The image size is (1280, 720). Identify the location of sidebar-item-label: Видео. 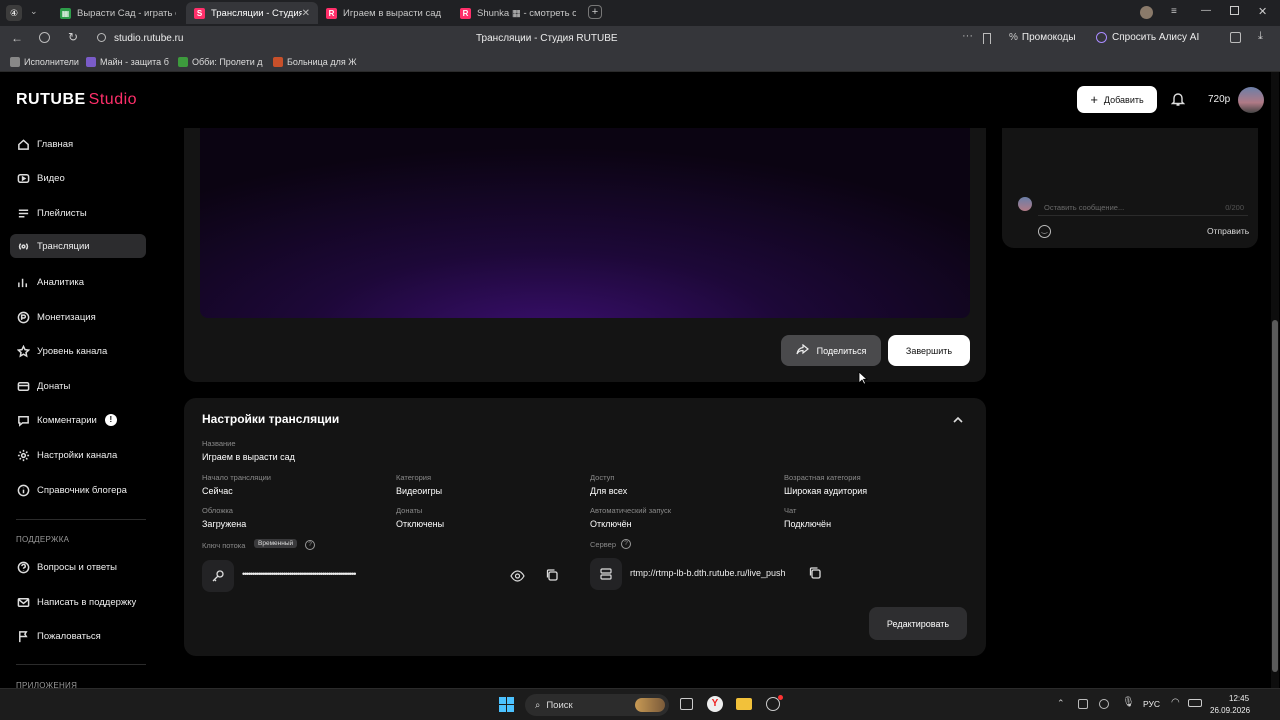
(51, 178).